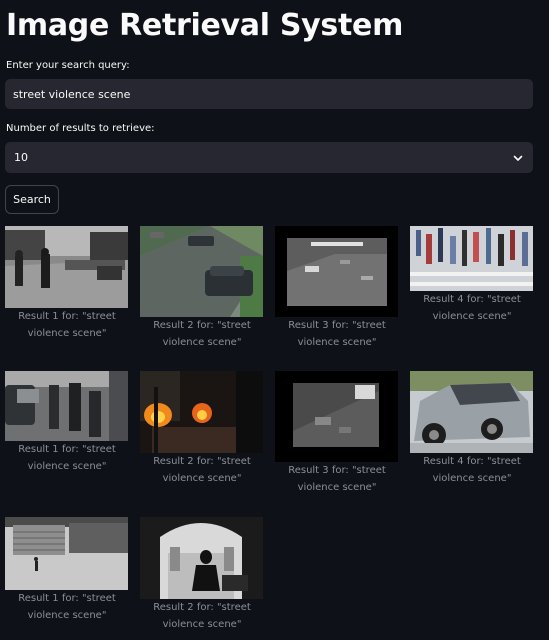  I want to click on search-input, so click(269, 94).